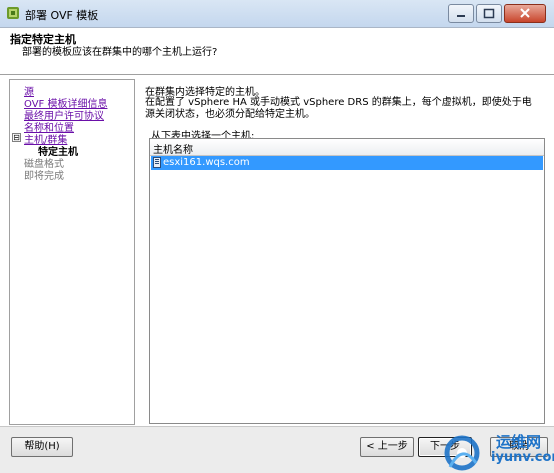 This screenshot has width=554, height=473. What do you see at coordinates (120, 52) in the screenshot?
I see `page-subtitle: 部署的模板应该在群集中的哪个主机上运行?` at bounding box center [120, 52].